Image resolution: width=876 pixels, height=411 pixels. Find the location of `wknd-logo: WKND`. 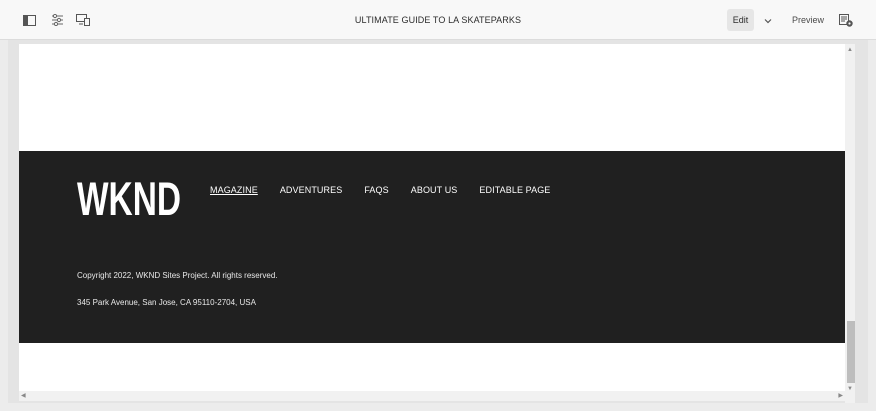

wknd-logo: WKND is located at coordinates (129, 198).